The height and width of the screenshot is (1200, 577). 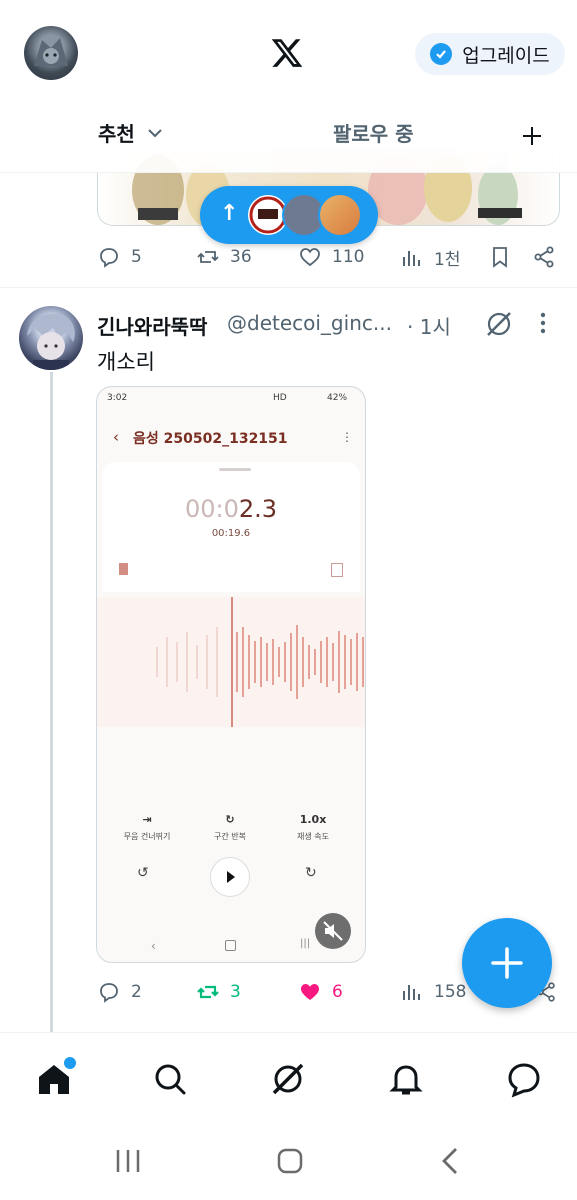 What do you see at coordinates (340, 215) in the screenshot?
I see `pill-avatar` at bounding box center [340, 215].